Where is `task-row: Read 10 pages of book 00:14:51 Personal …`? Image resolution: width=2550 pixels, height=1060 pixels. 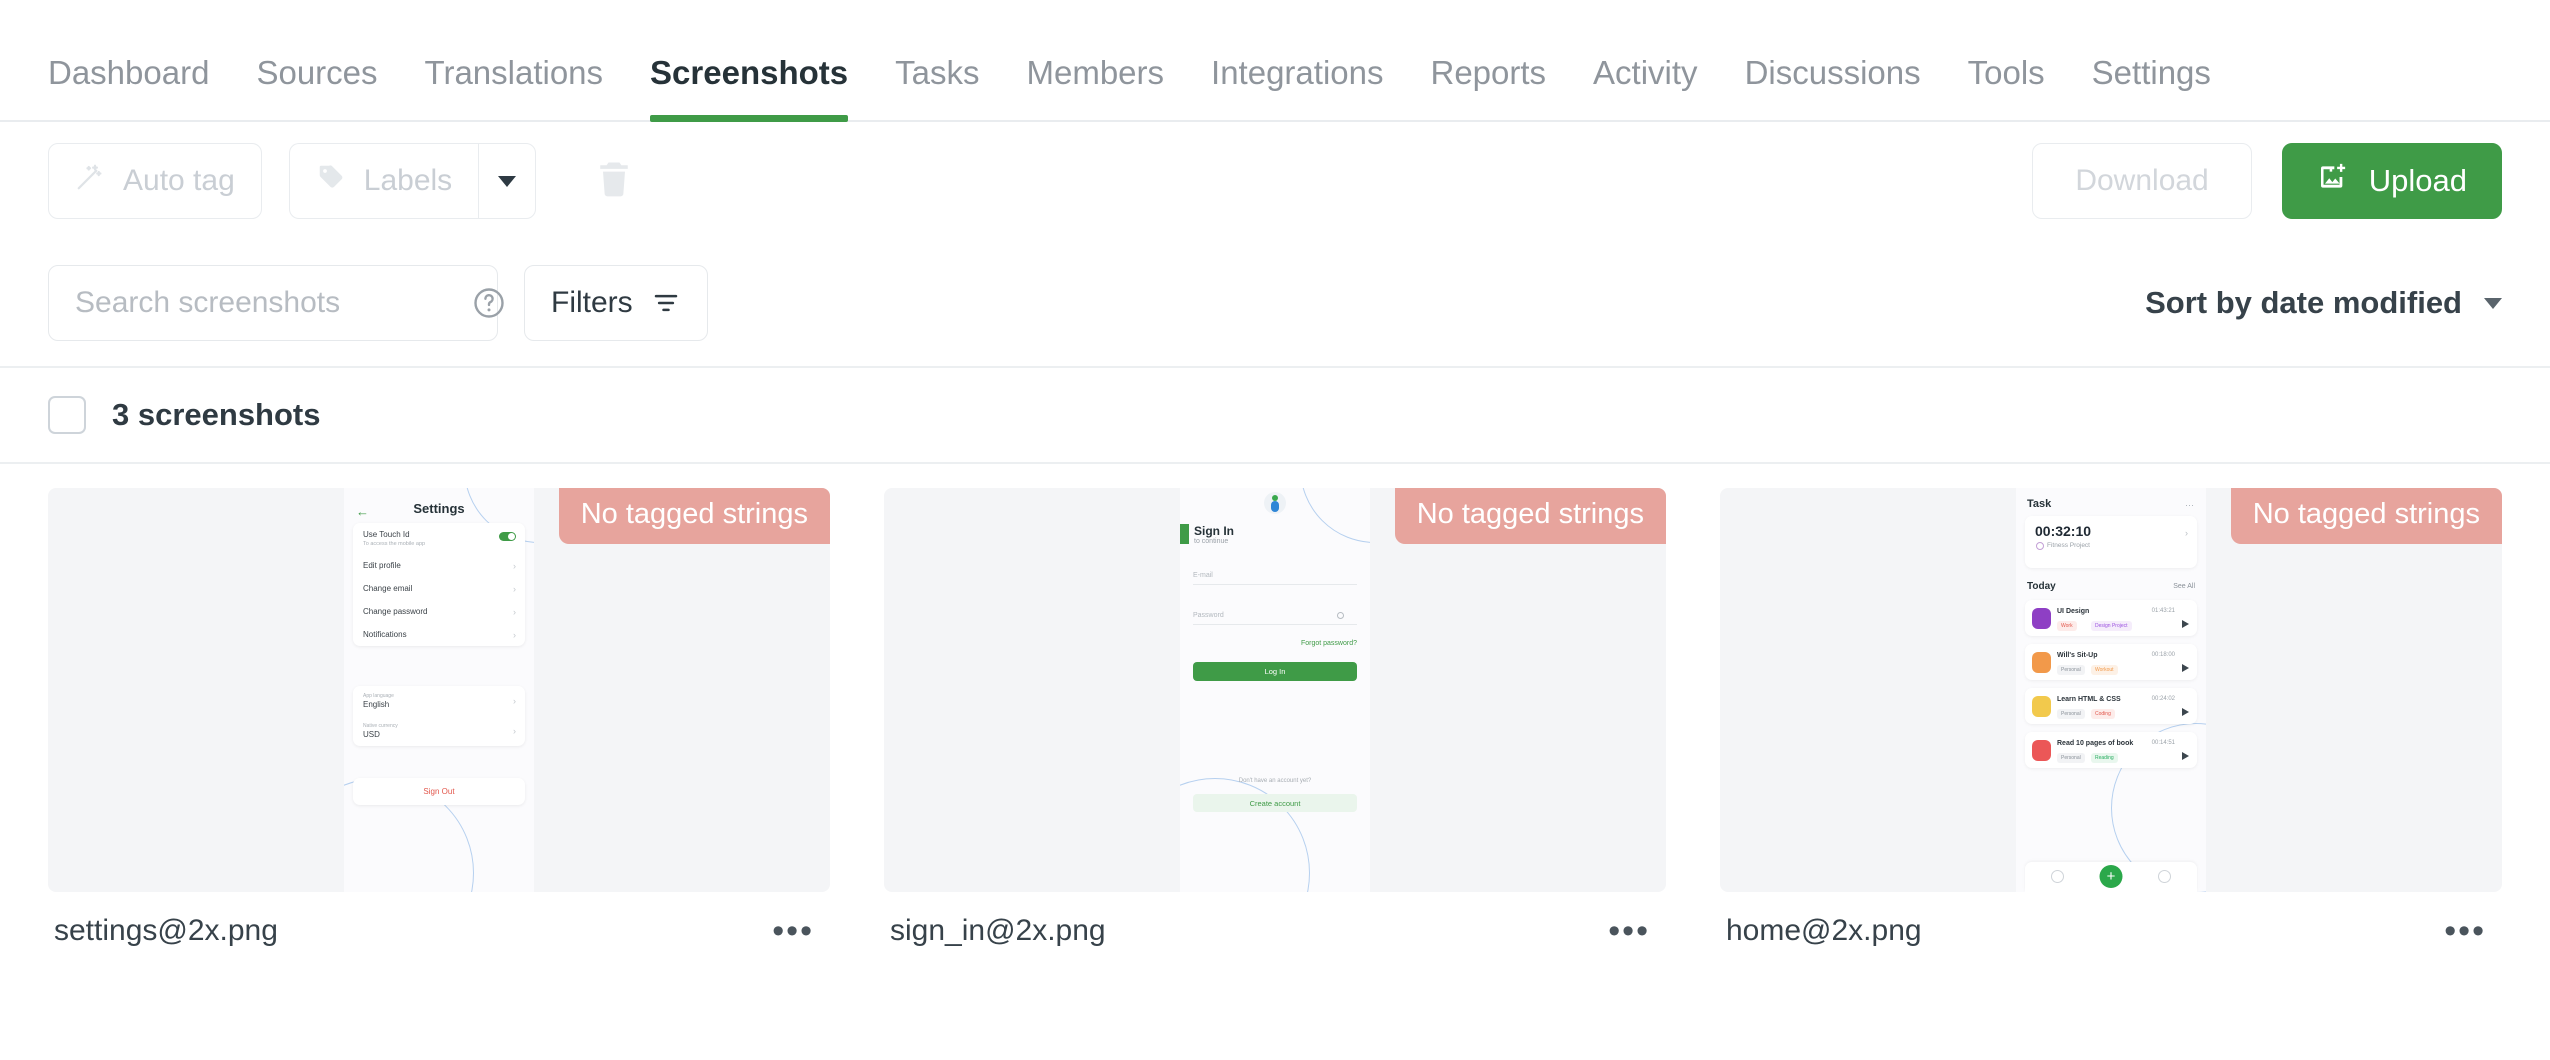 task-row: Read 10 pages of book 00:14:51 Personal … is located at coordinates (2111, 750).